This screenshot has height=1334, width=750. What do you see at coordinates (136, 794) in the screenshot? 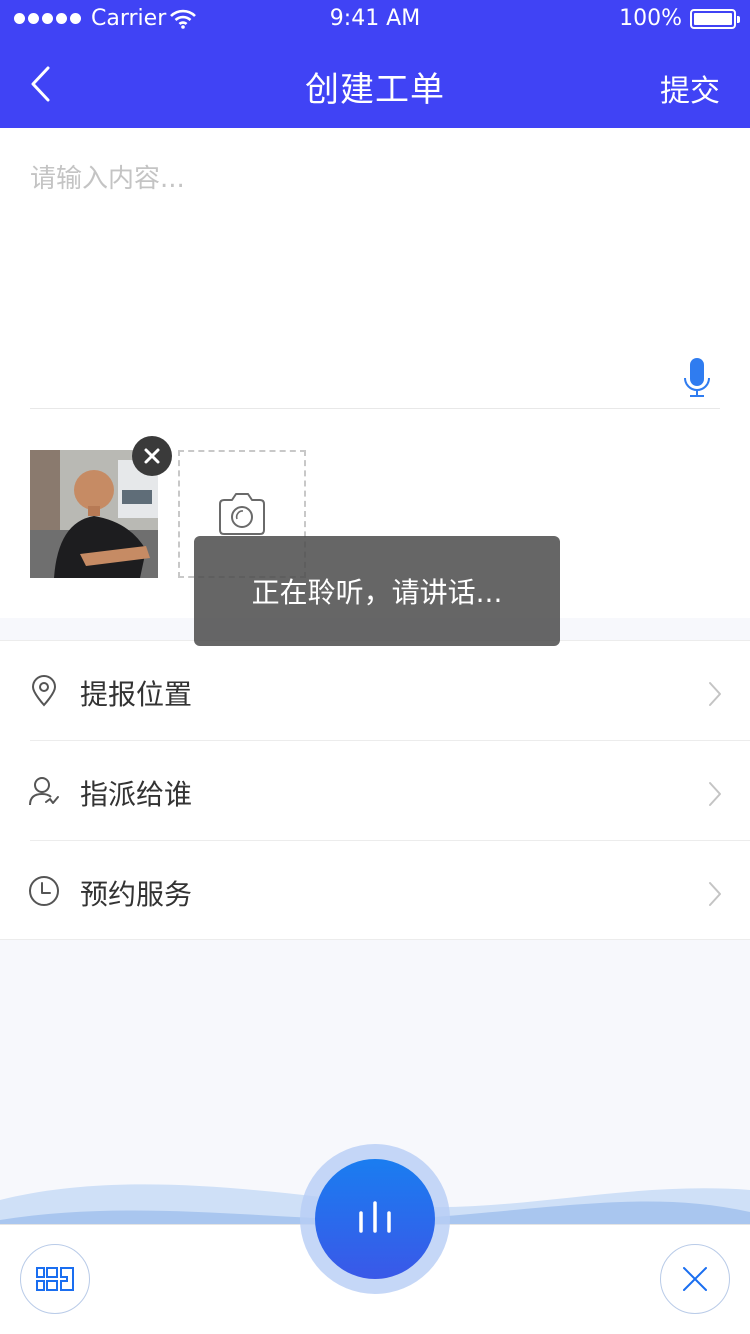
I see `menu-item-label: 指派给谁` at bounding box center [136, 794].